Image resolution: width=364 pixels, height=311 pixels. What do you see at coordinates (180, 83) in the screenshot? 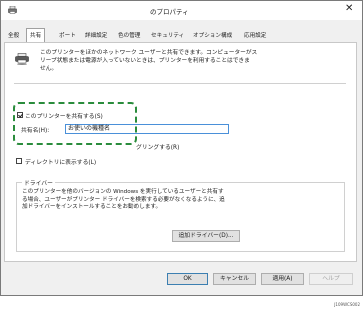
I see `divider` at bounding box center [180, 83].